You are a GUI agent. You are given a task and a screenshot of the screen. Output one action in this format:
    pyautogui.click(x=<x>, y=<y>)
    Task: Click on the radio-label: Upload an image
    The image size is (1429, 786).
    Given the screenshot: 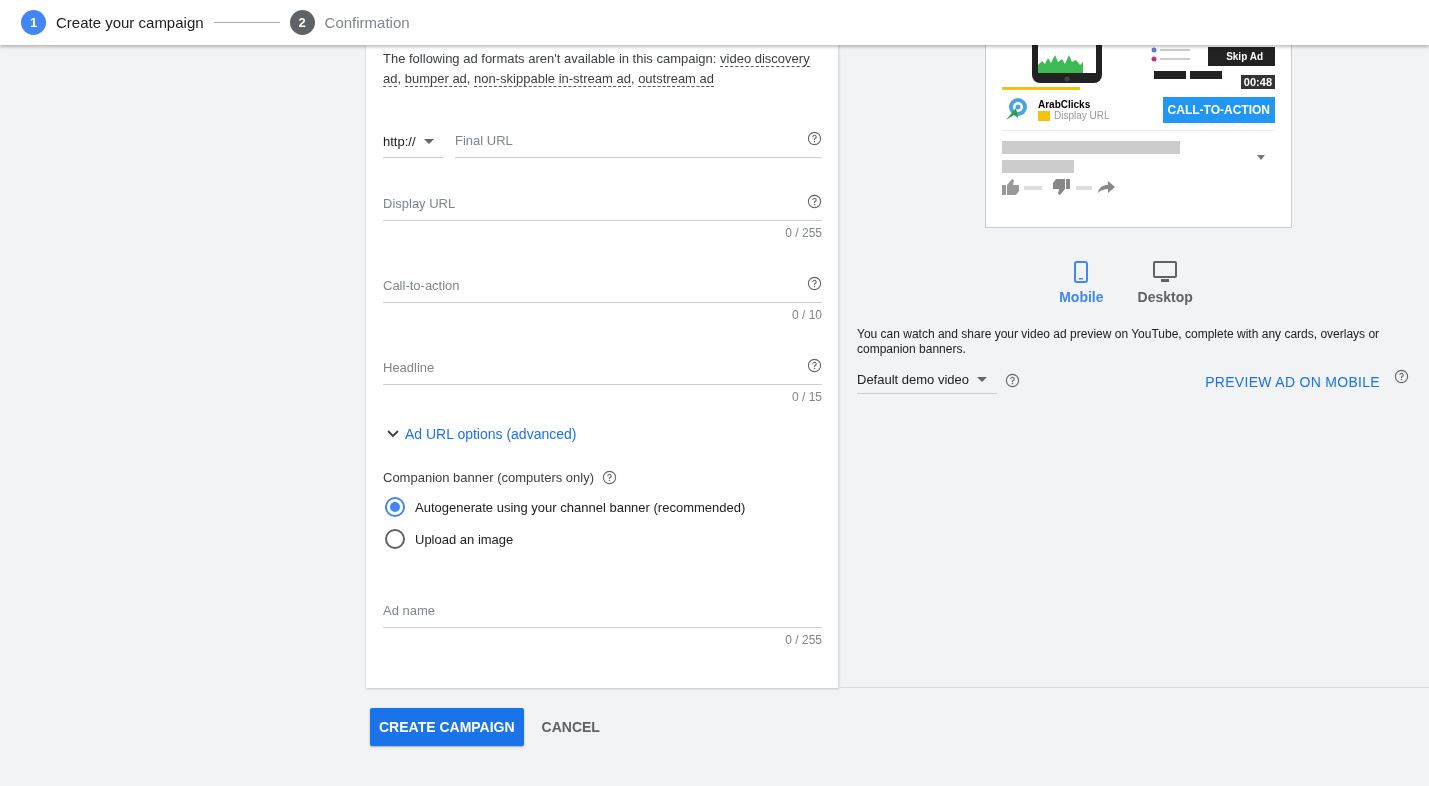 What is the action you would take?
    pyautogui.click(x=464, y=539)
    